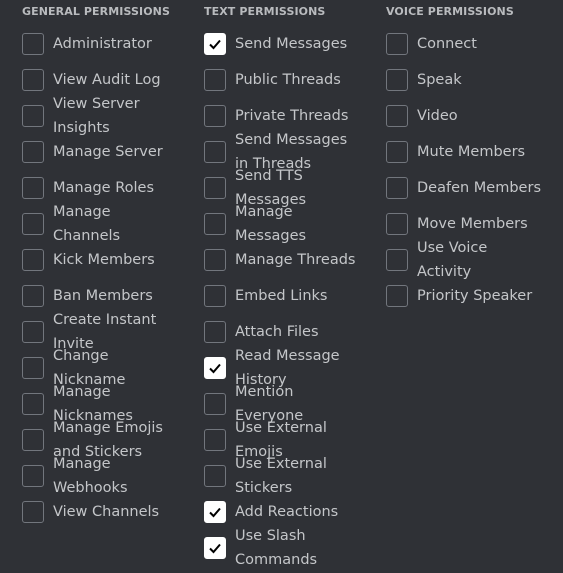  Describe the element at coordinates (108, 152) in the screenshot. I see `permission-label: Manage Server` at that location.